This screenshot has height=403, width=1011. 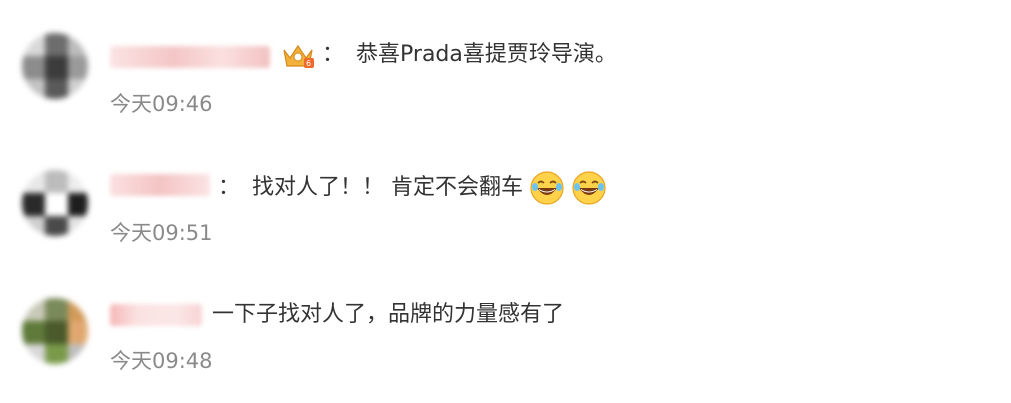 I want to click on comment-text: 找对人了！！ 肯定不会翻车, so click(x=388, y=187).